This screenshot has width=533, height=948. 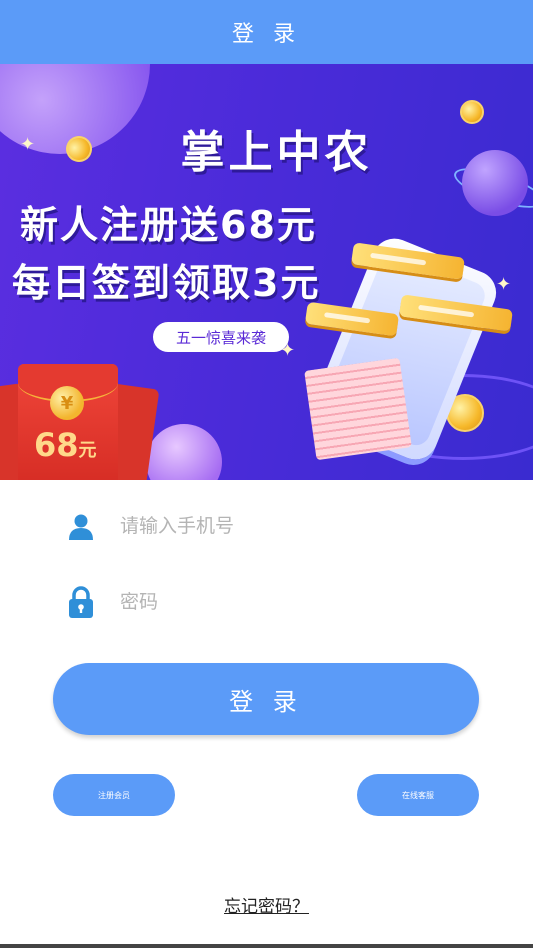 What do you see at coordinates (87, 450) in the screenshot?
I see `envelope-amount-unit: 元` at bounding box center [87, 450].